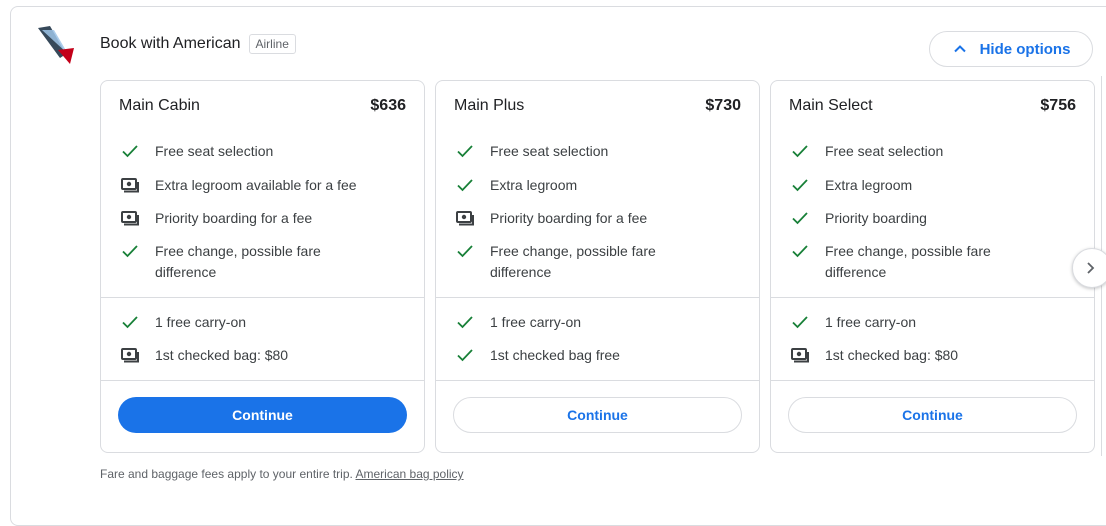  What do you see at coordinates (831, 105) in the screenshot?
I see `fare-name: Main Select` at bounding box center [831, 105].